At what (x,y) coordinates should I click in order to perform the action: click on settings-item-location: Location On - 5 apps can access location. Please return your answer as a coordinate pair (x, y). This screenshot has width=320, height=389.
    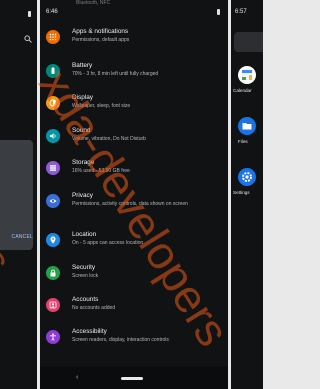
    Looking at the image, I should click on (134, 240).